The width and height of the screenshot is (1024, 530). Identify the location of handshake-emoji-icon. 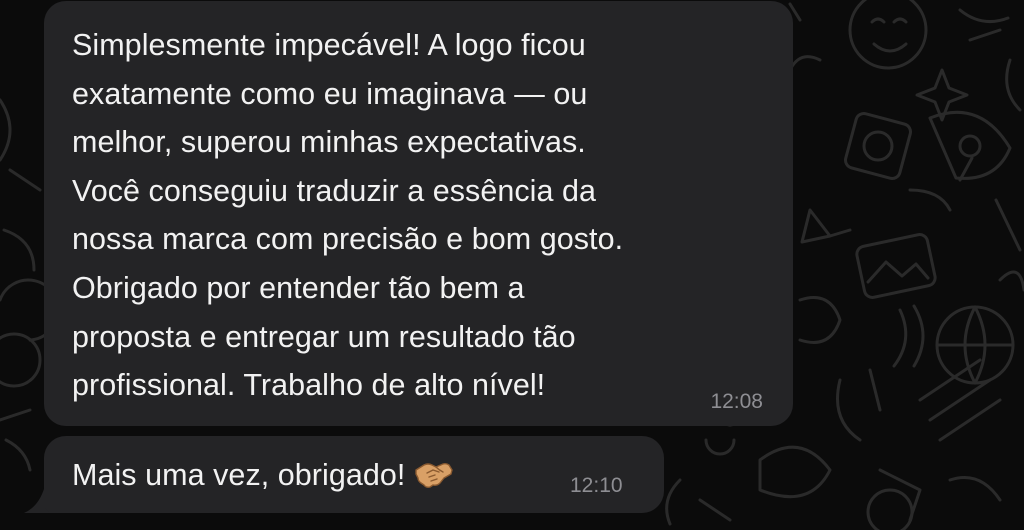
(434, 473).